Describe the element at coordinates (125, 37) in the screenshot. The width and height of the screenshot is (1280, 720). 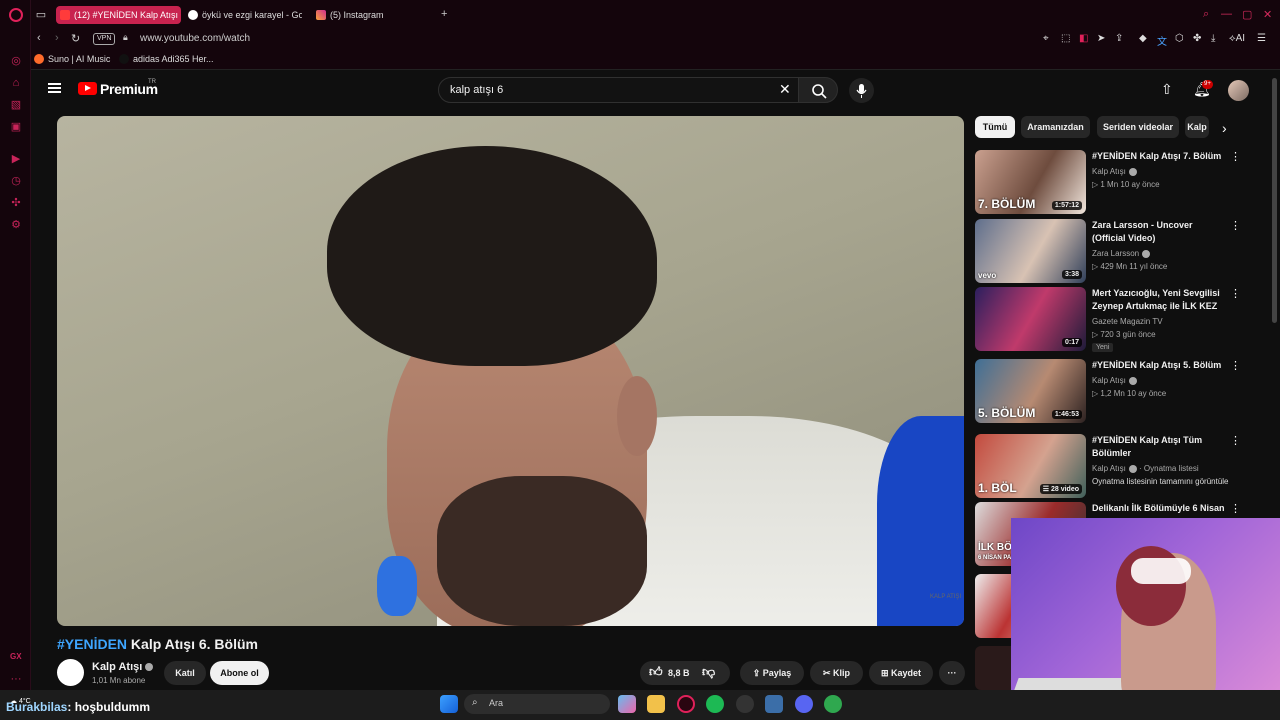
I see `lock-icon: 🔒︎` at that location.